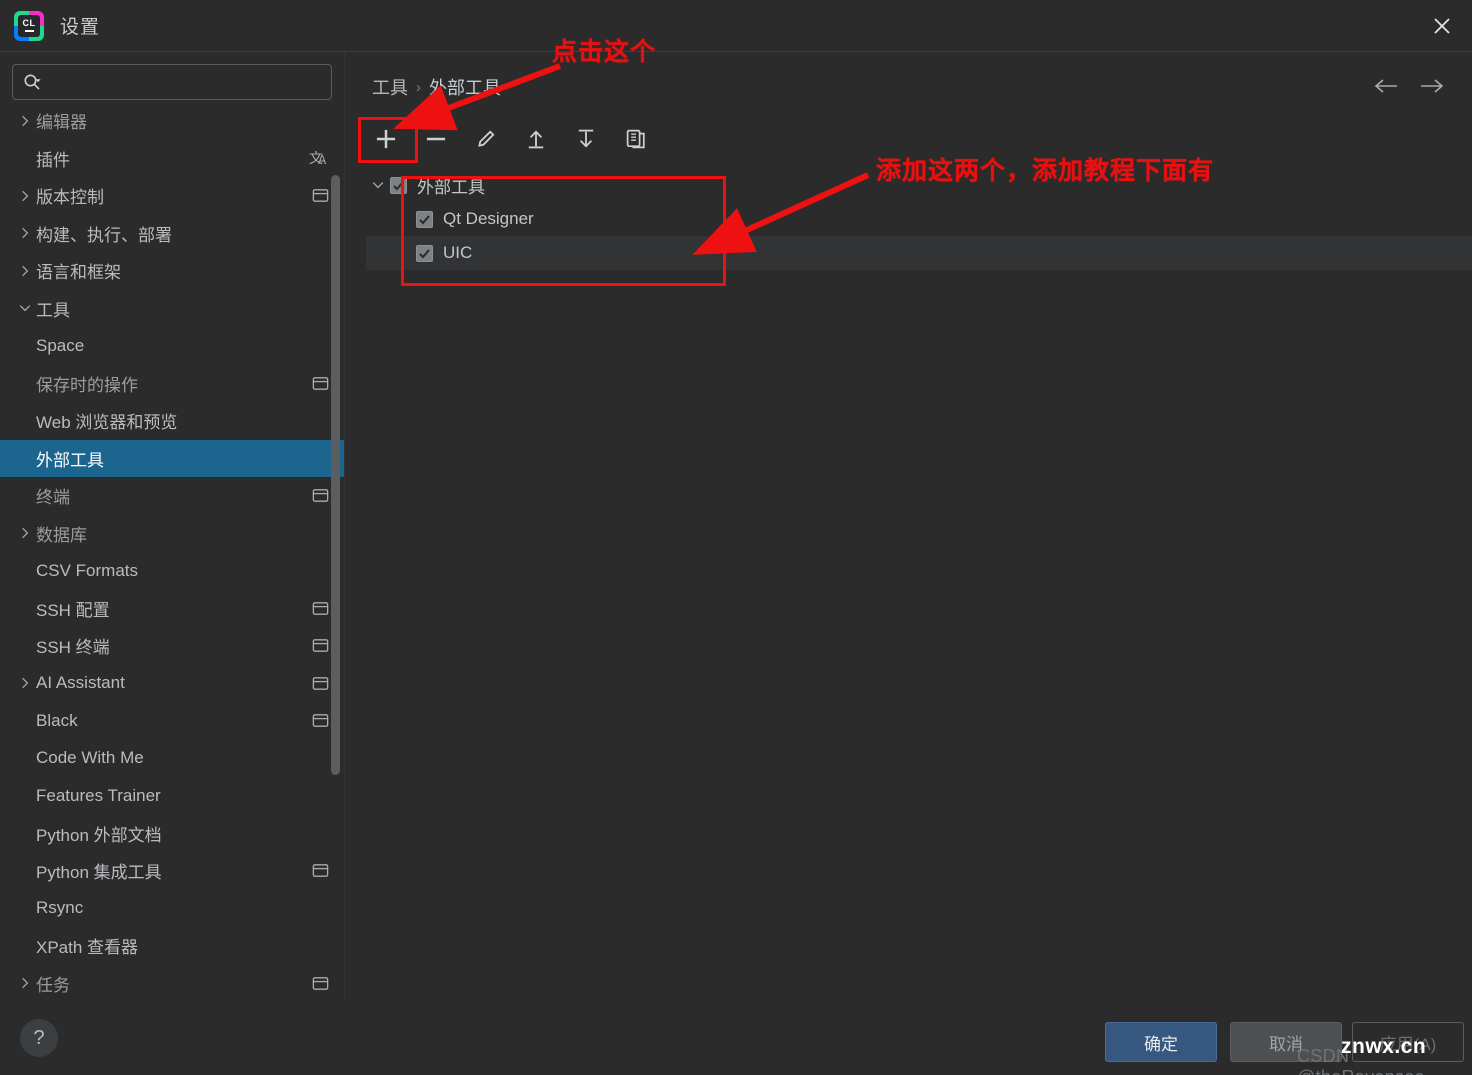  I want to click on sidebar-item-label: 终端, so click(53, 498).